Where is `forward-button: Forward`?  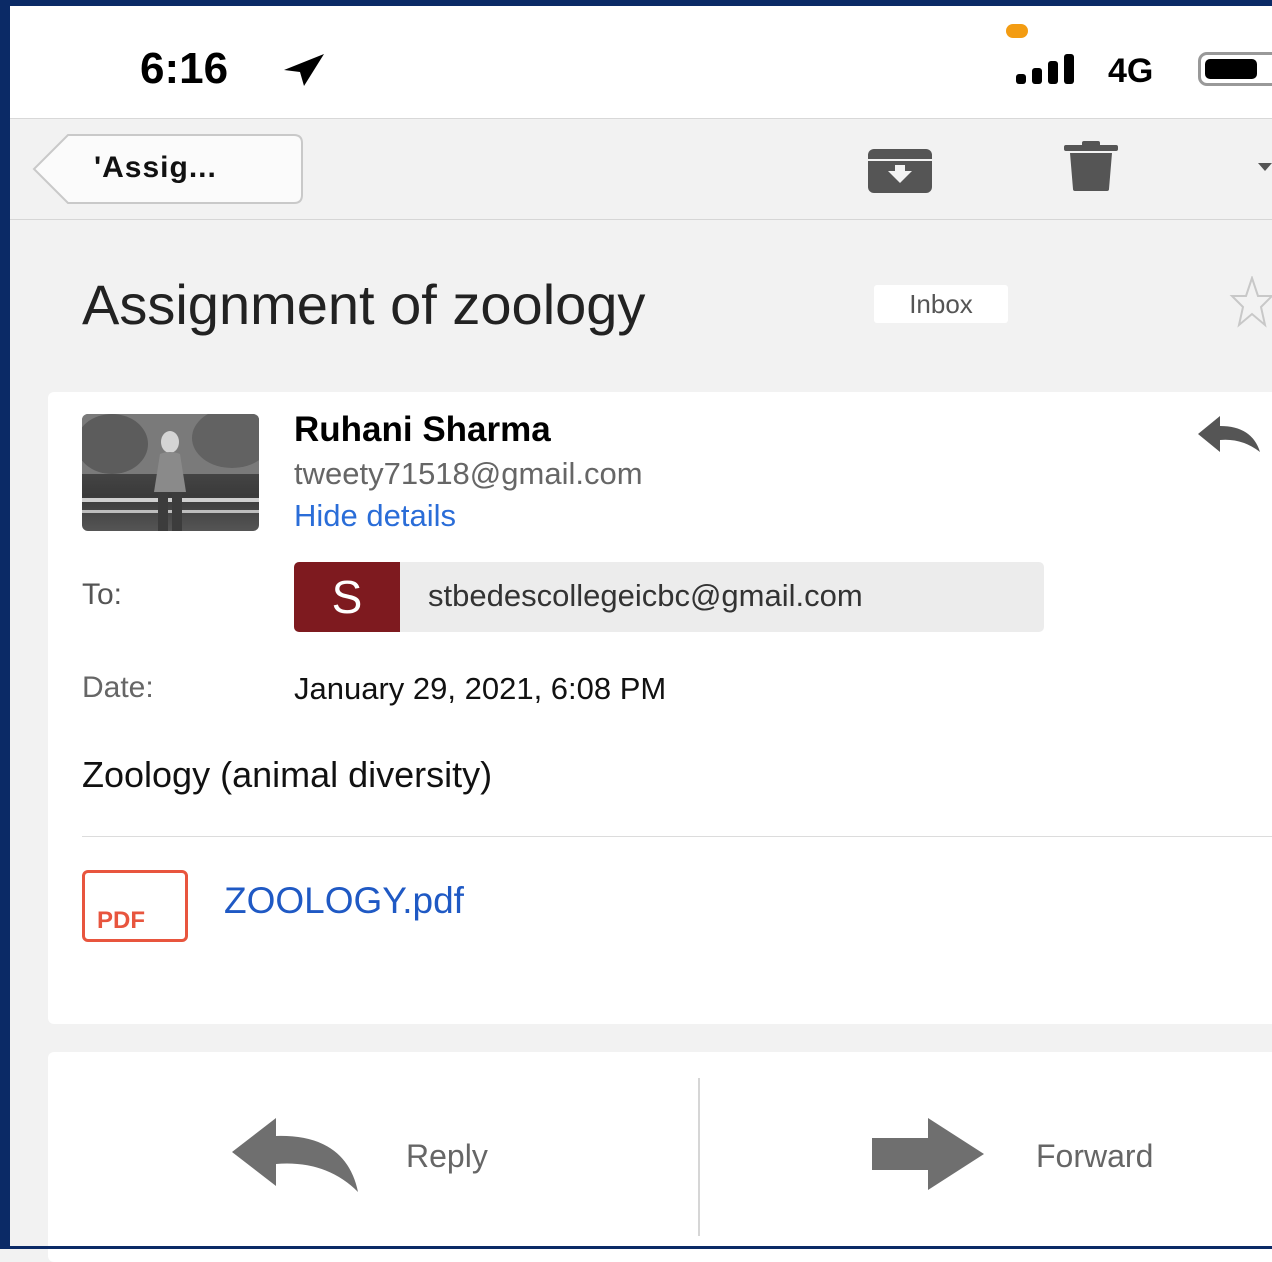
forward-button: Forward is located at coordinates (1032, 1155).